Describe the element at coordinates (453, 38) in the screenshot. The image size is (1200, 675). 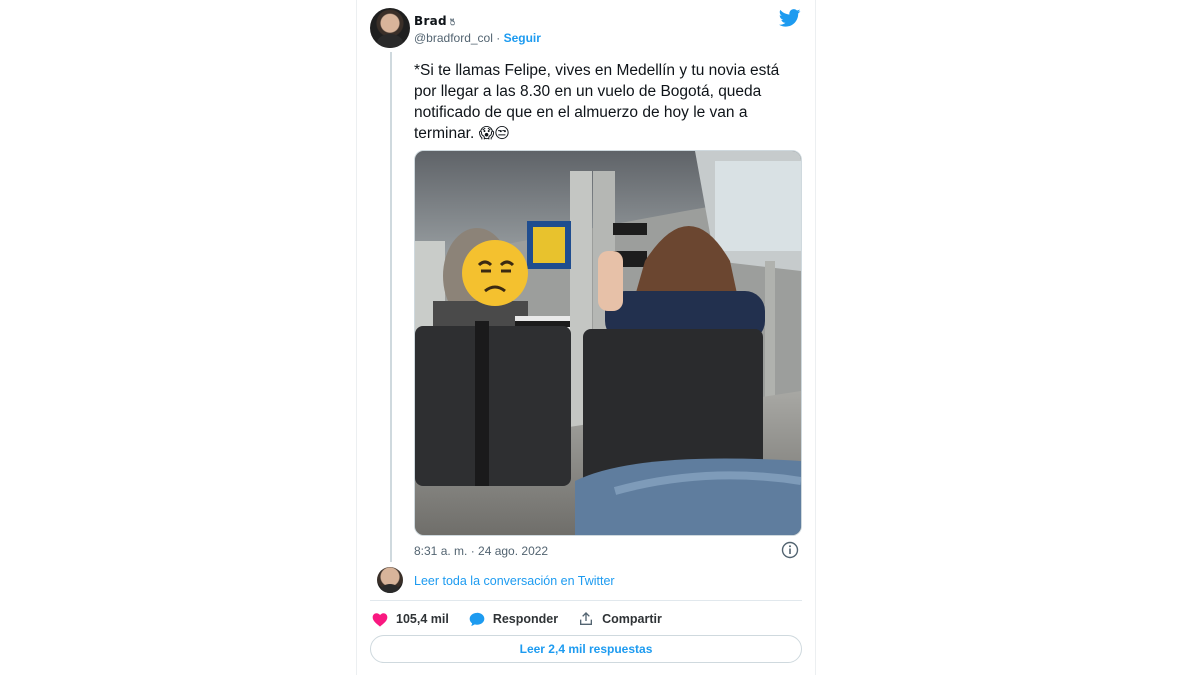
I see `author-handle: @bradford_col` at that location.